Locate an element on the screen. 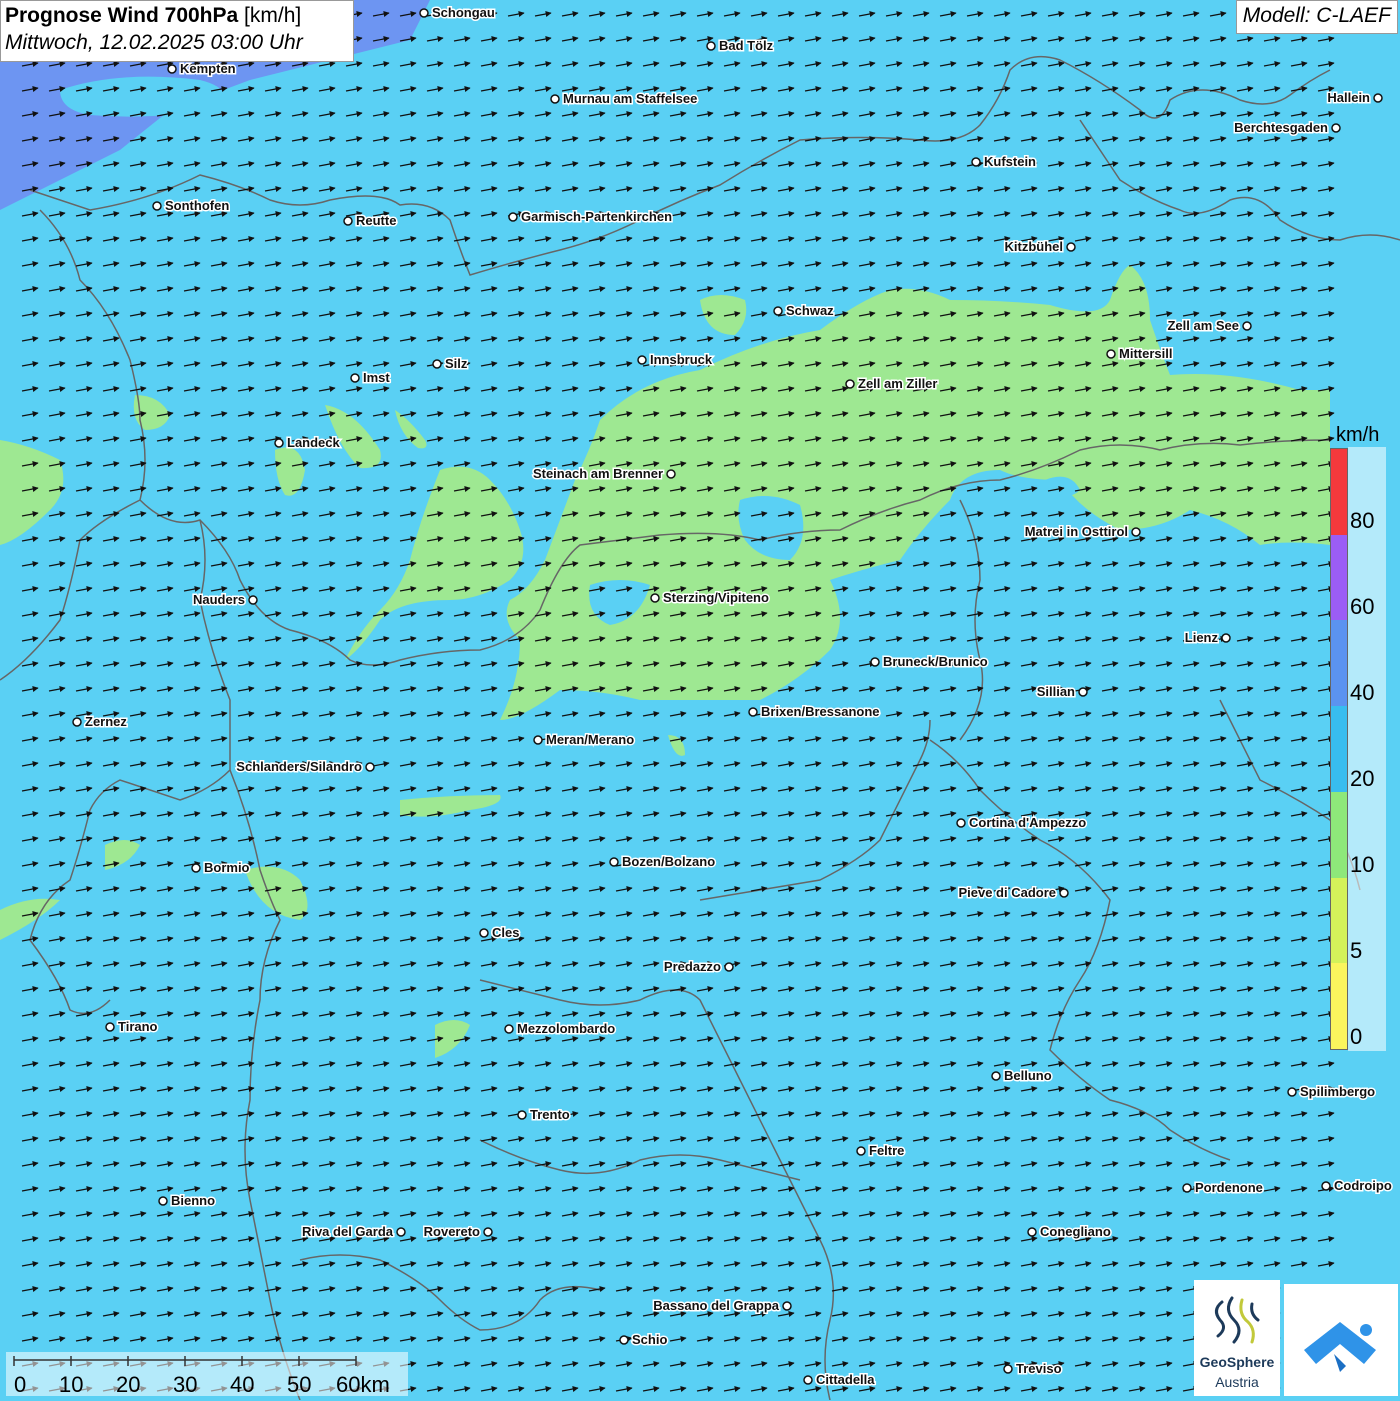  city-label: Zell am See is located at coordinates (1203, 325).